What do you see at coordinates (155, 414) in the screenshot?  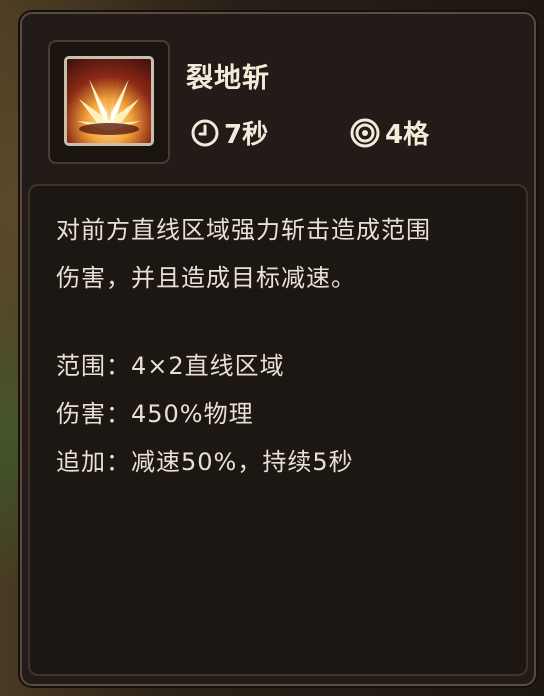 I see `damage-detail: 伤害：450%物理` at bounding box center [155, 414].